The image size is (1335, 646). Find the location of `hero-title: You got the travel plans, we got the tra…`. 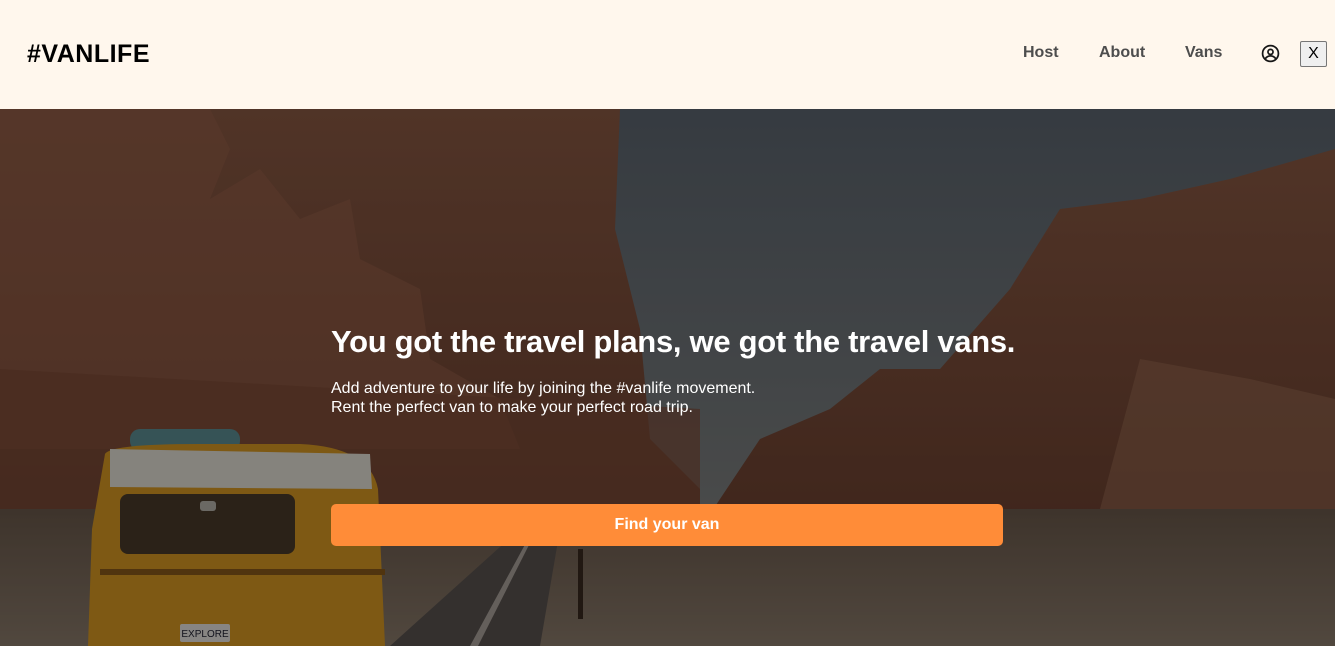

hero-title: You got the travel plans, we got the tra… is located at coordinates (673, 341).